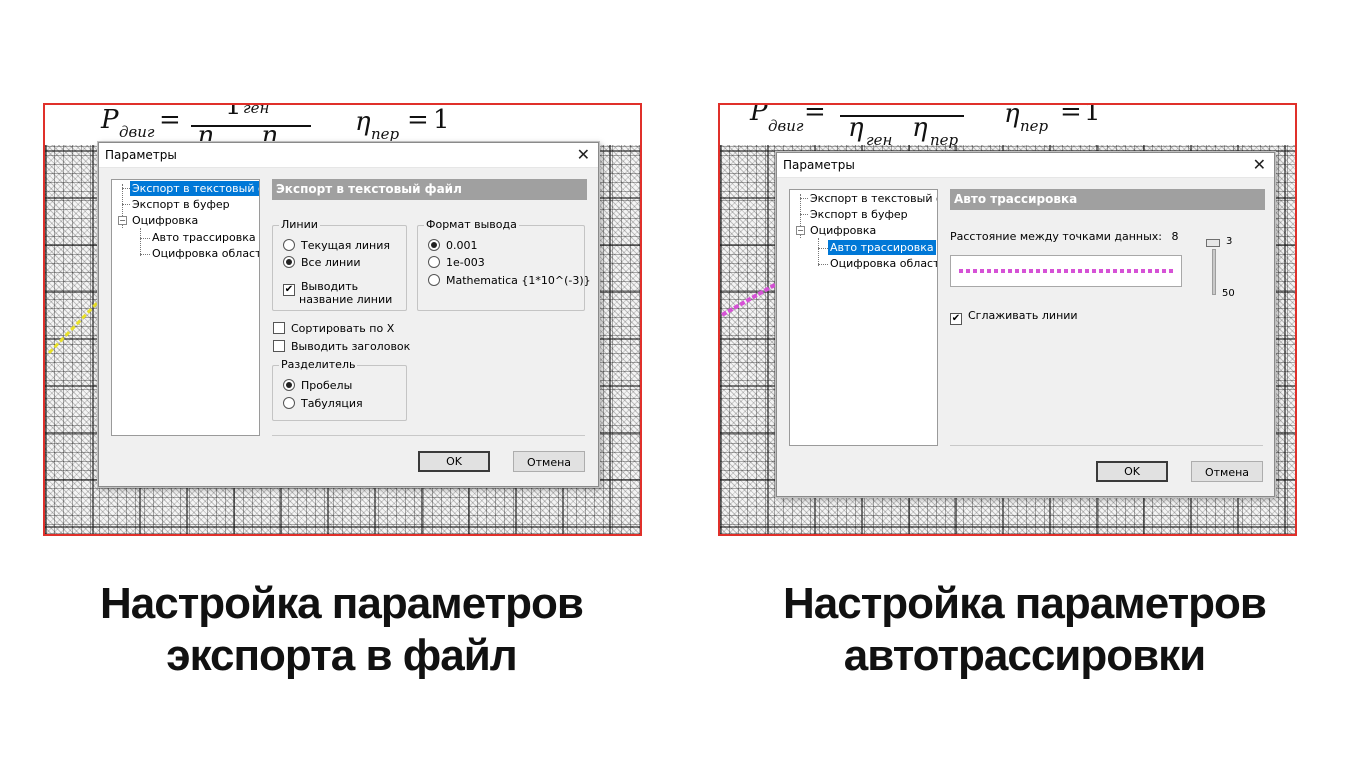 The width and height of the screenshot is (1366, 768). What do you see at coordinates (1014, 317) in the screenshot?
I see `checkbox-smooth-lines: ✔ Сглаживать линии` at bounding box center [1014, 317].